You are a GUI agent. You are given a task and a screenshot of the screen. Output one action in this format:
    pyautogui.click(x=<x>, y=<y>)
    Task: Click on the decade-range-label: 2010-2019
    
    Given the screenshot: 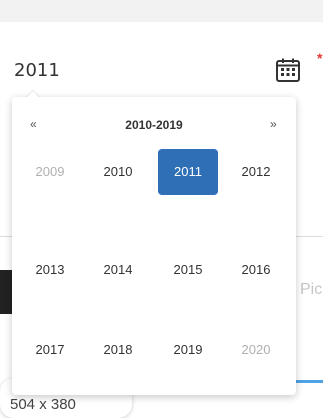 What is the action you would take?
    pyautogui.click(x=154, y=125)
    